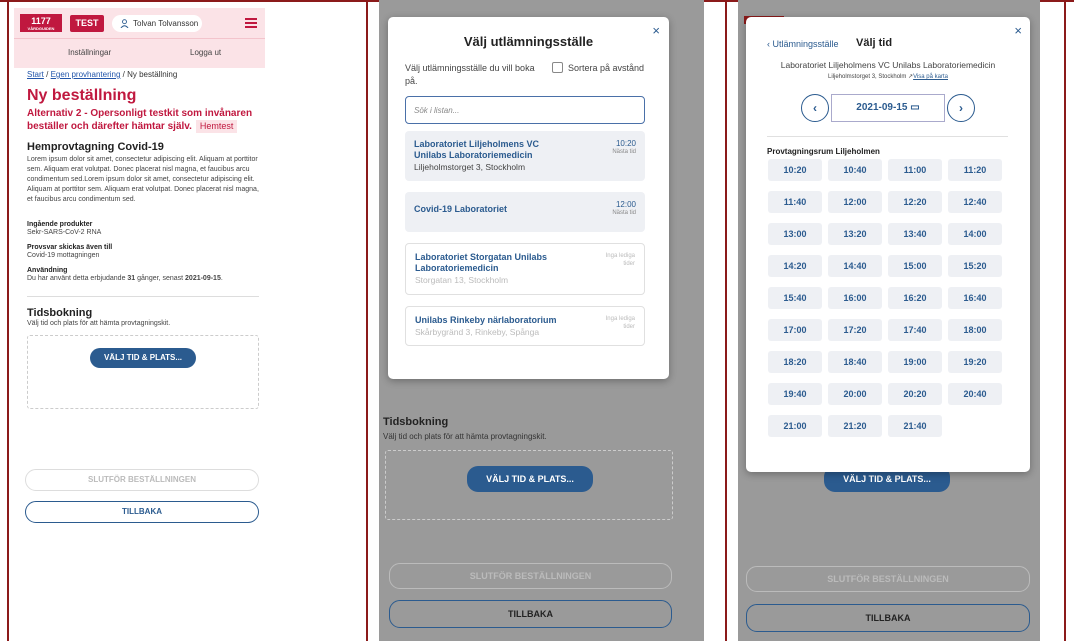 The width and height of the screenshot is (1074, 641). What do you see at coordinates (915, 298) in the screenshot?
I see `time-slot: 16:20` at bounding box center [915, 298].